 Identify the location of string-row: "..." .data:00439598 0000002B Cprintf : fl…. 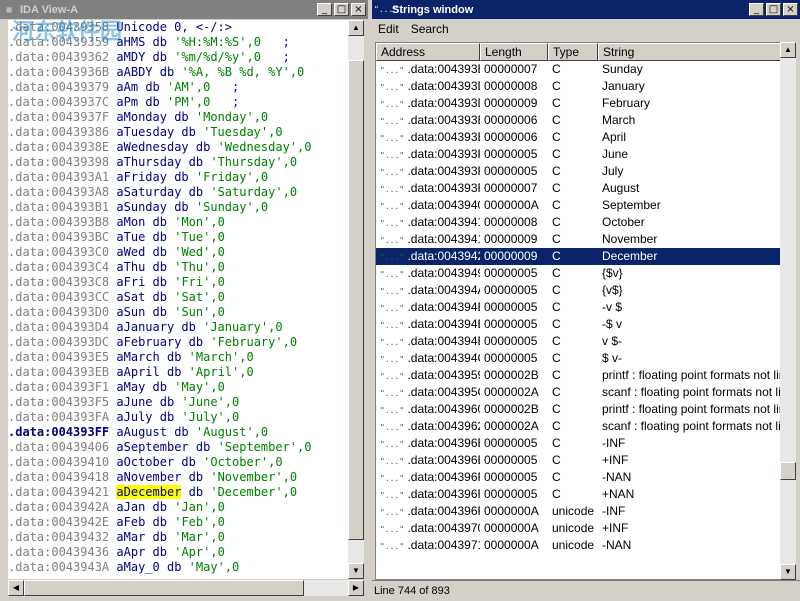
(578, 375).